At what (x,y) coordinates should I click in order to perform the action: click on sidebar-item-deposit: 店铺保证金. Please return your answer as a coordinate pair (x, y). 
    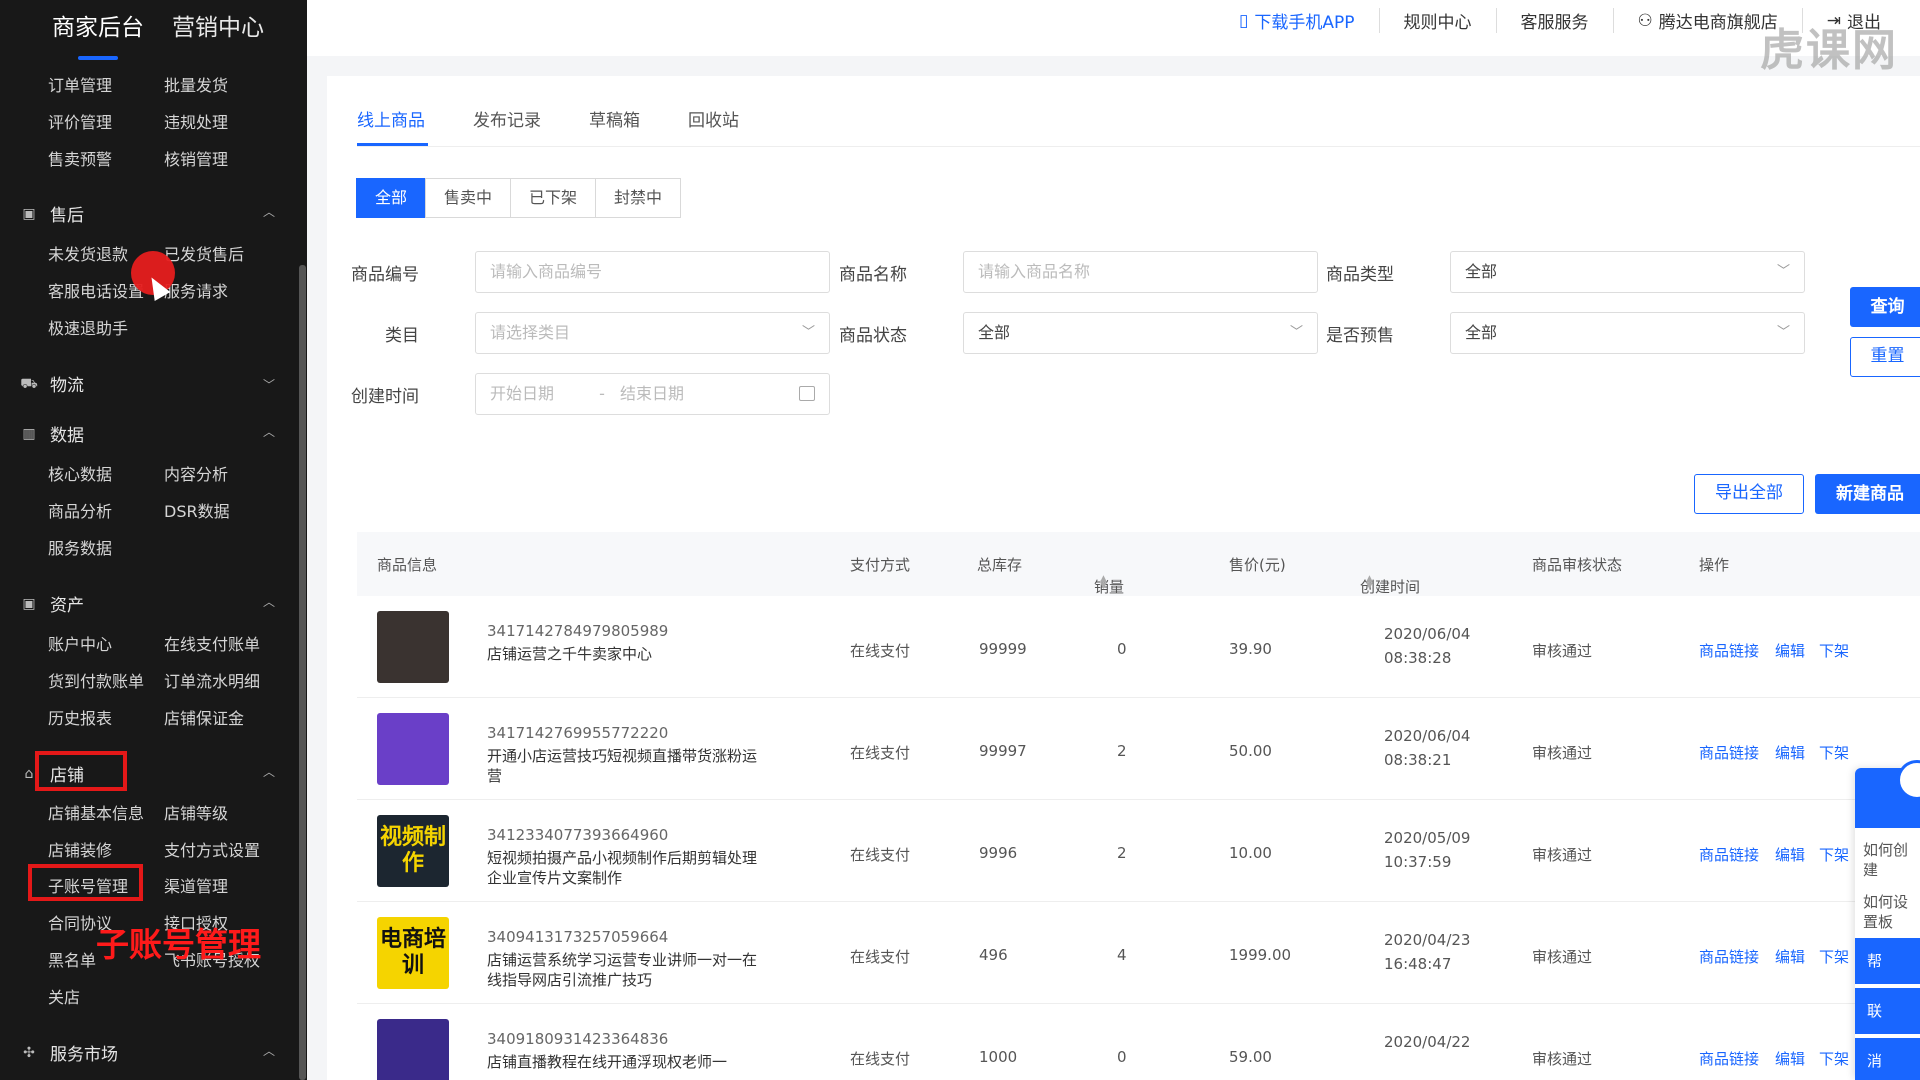
    Looking at the image, I should click on (204, 717).